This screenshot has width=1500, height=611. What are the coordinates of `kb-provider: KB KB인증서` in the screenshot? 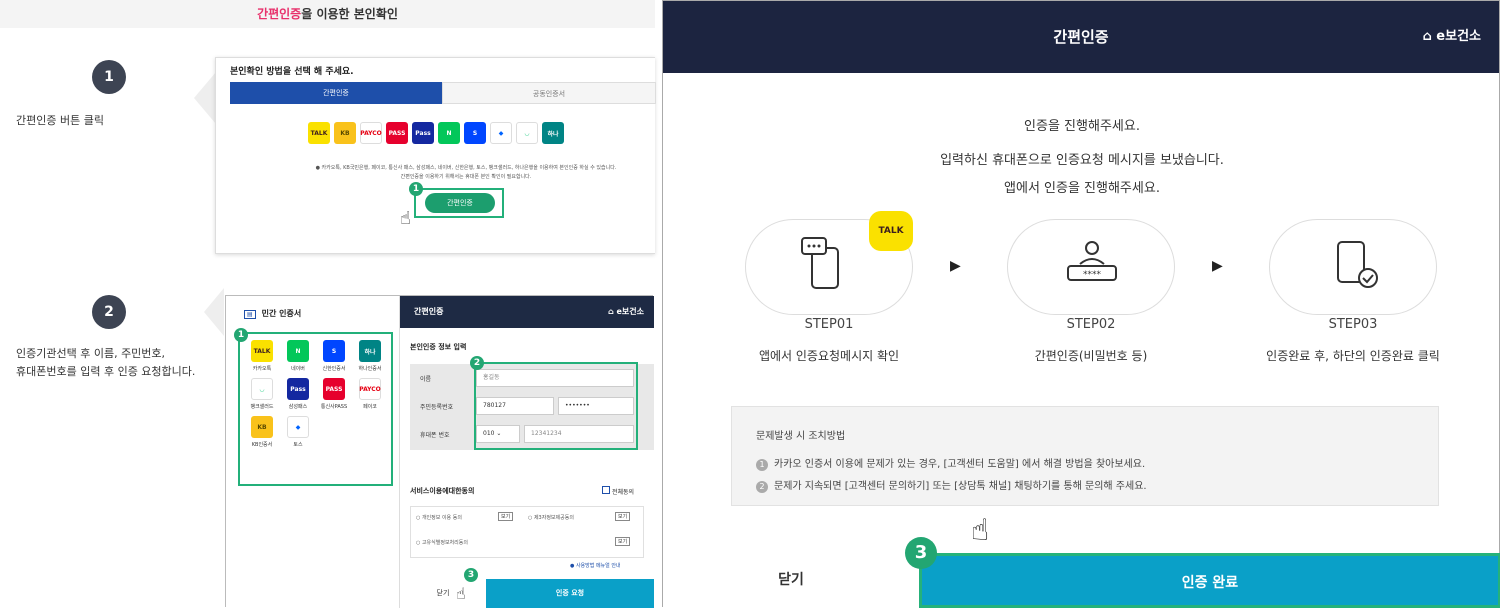 It's located at (262, 432).